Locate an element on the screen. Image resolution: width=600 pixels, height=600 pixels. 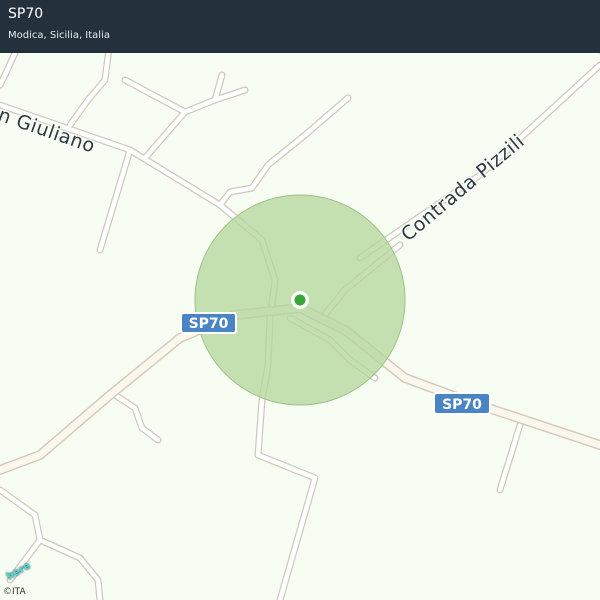
location-header: SP70 Modica, Sicilia, Italia is located at coordinates (300, 26).